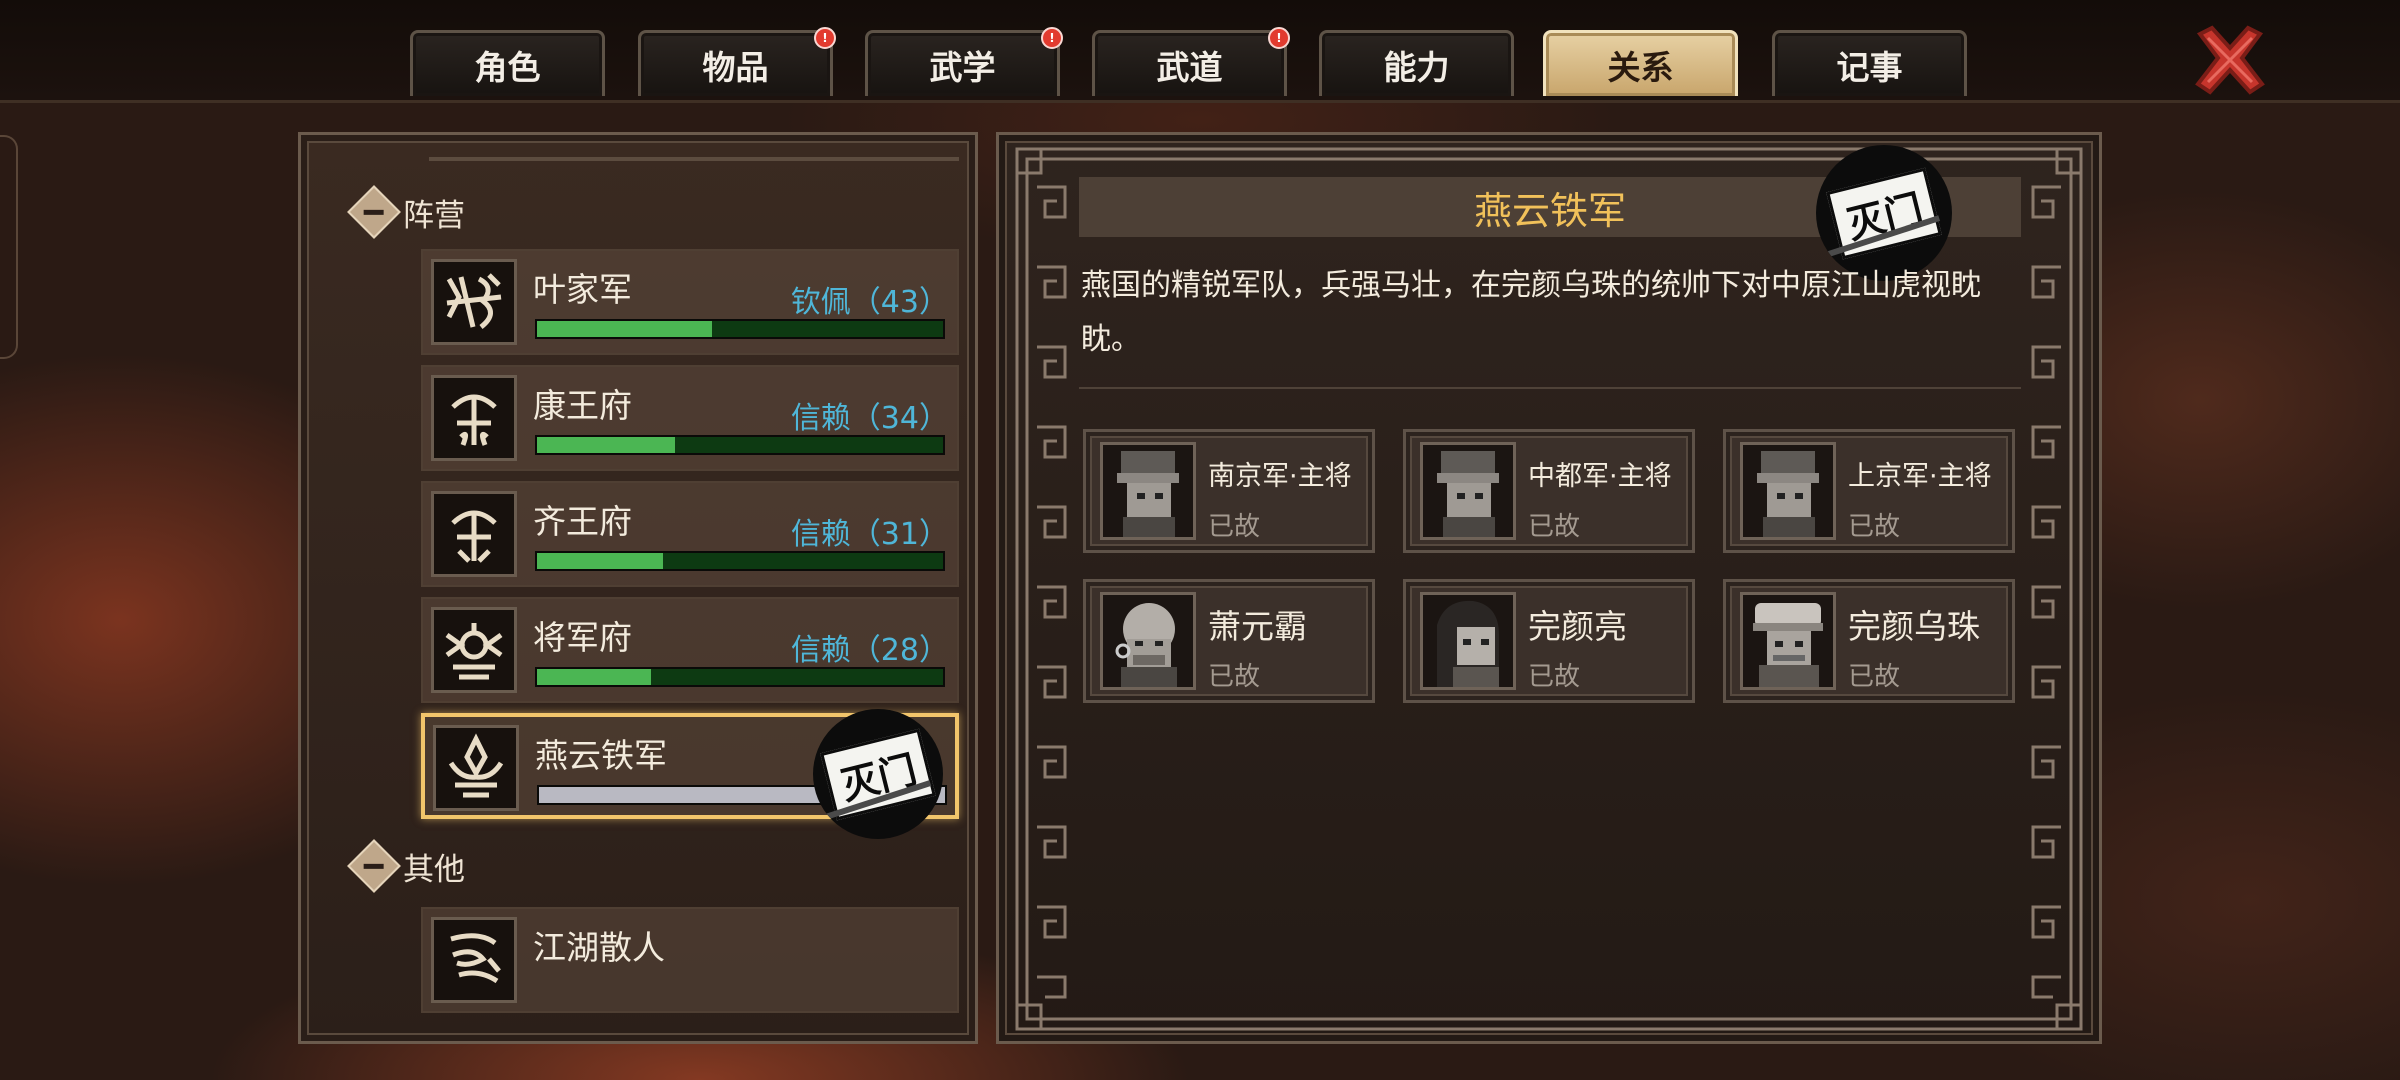  Describe the element at coordinates (2230, 60) in the screenshot. I see `close-x-icon` at that location.